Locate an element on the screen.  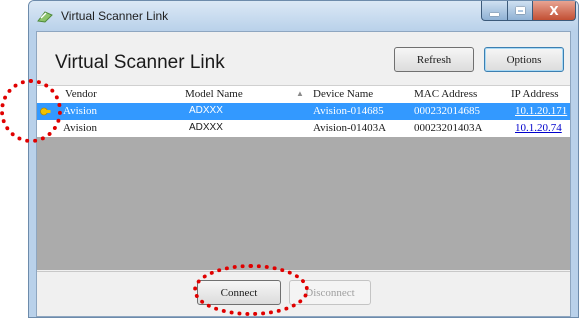
refresh-button: Refresh is located at coordinates (434, 59).